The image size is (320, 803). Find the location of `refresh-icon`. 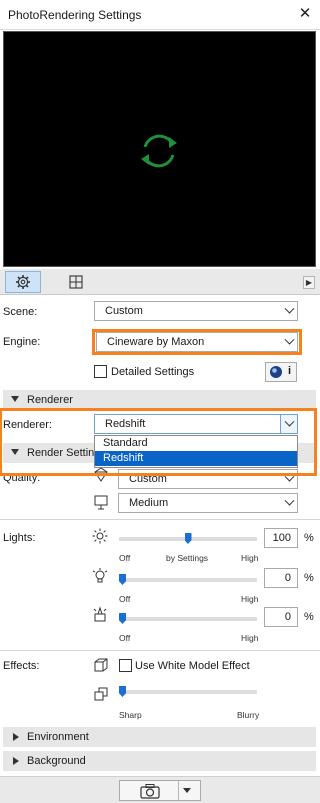

refresh-icon is located at coordinates (159, 151).